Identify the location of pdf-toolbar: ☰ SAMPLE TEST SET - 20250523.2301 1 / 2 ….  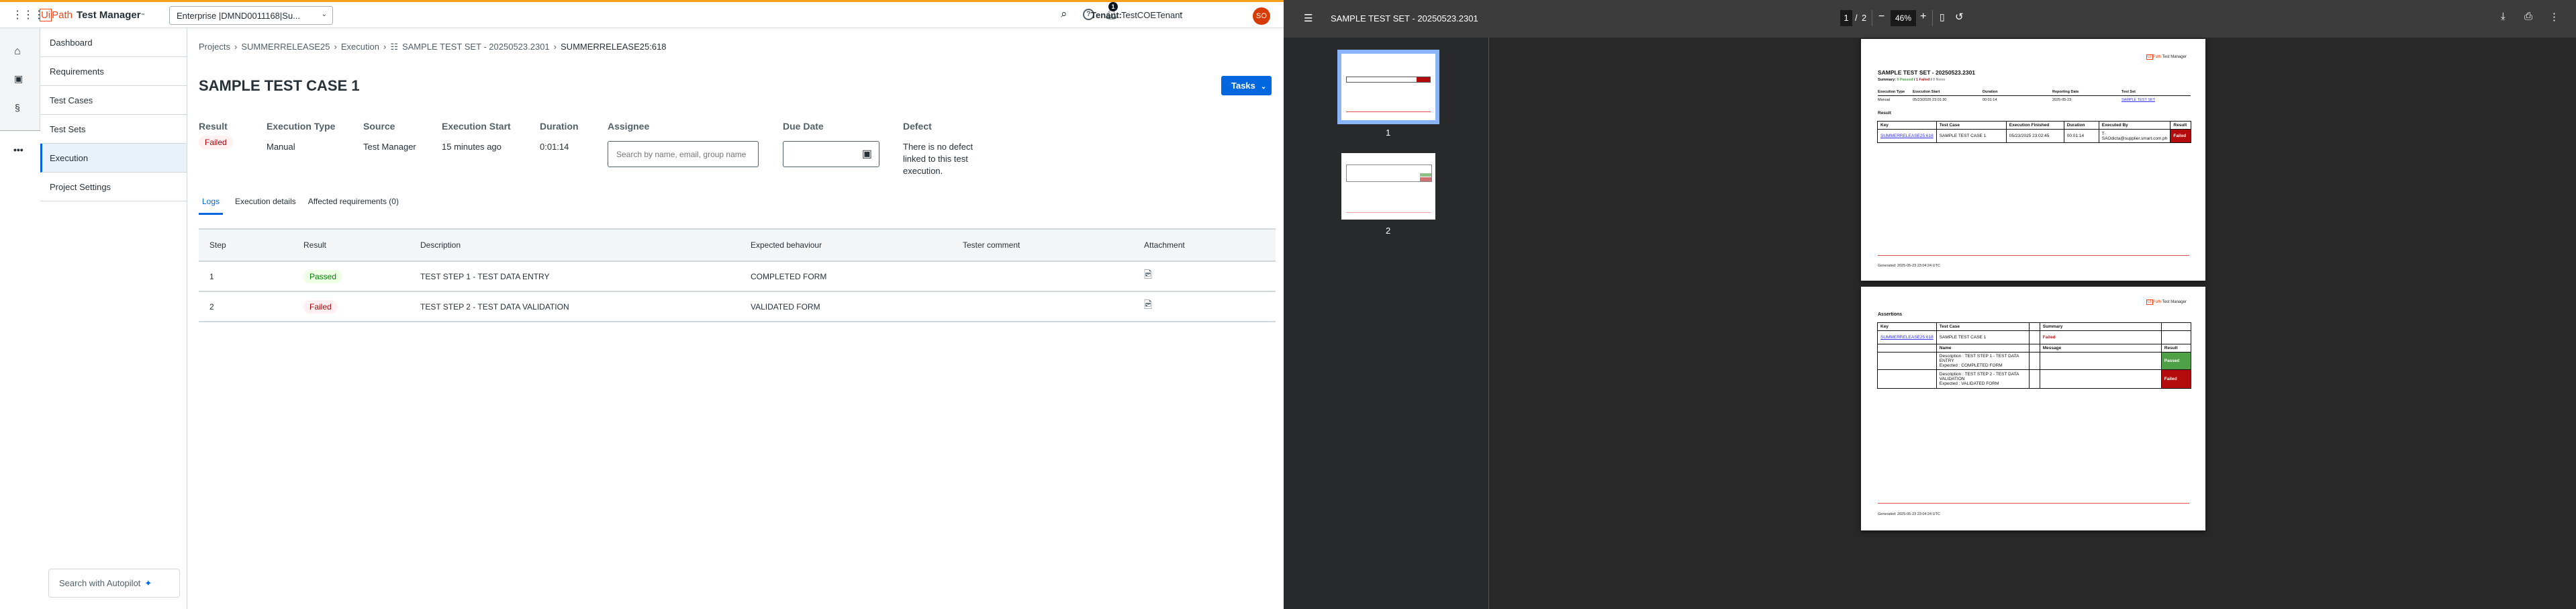
(1930, 19).